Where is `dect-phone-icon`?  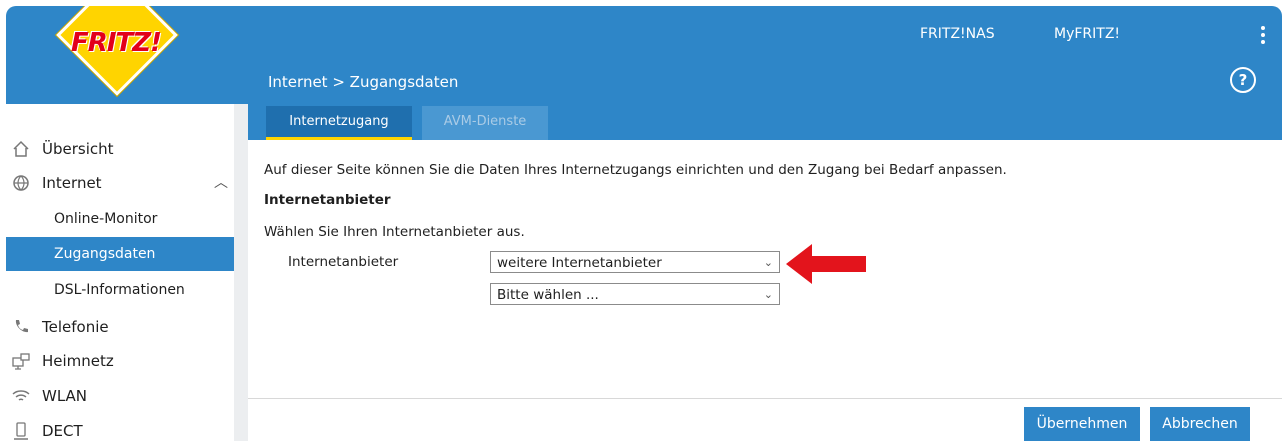
dect-phone-icon is located at coordinates (21, 431).